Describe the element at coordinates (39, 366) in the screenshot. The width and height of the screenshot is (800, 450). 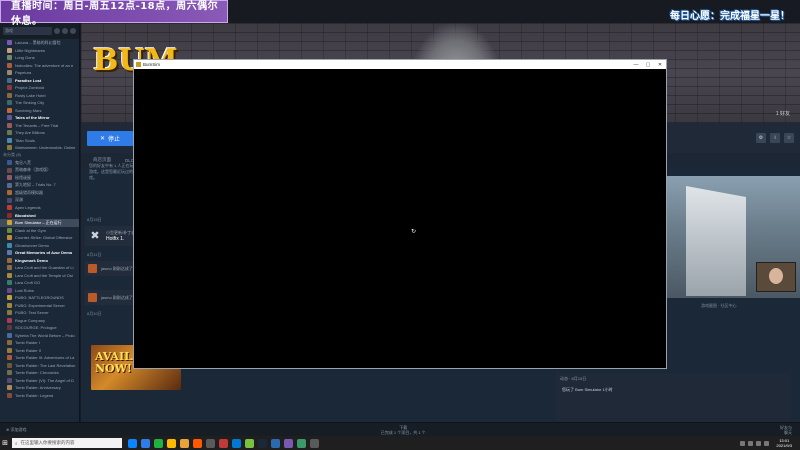
I see `sidebar-game-item: Tomb Raider: The Last Revelation` at that location.